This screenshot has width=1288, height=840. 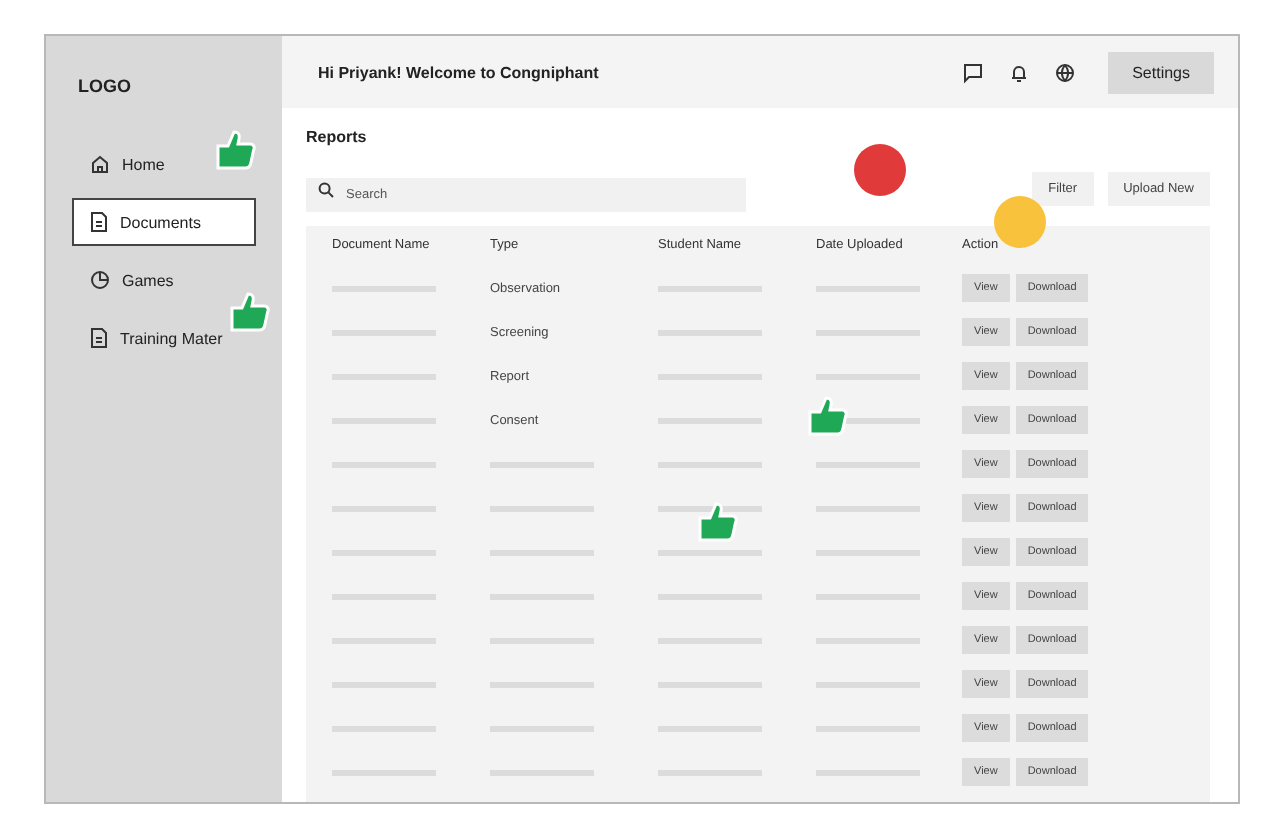 I want to click on home-icon, so click(x=100, y=164).